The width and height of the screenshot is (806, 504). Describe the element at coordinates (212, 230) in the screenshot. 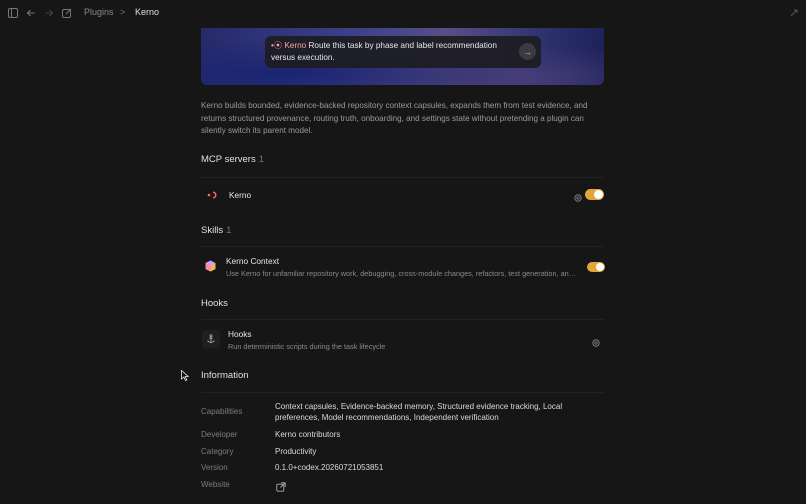

I see `skills-title: Skills` at that location.